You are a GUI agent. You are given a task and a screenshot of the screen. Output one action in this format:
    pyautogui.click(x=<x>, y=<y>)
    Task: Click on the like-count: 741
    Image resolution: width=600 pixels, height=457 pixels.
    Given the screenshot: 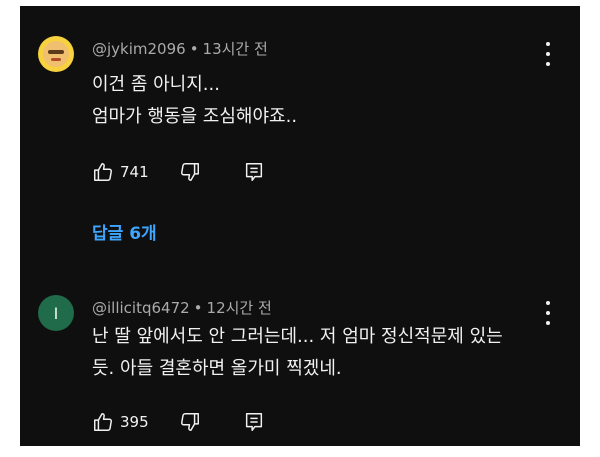 What is the action you would take?
    pyautogui.click(x=134, y=172)
    